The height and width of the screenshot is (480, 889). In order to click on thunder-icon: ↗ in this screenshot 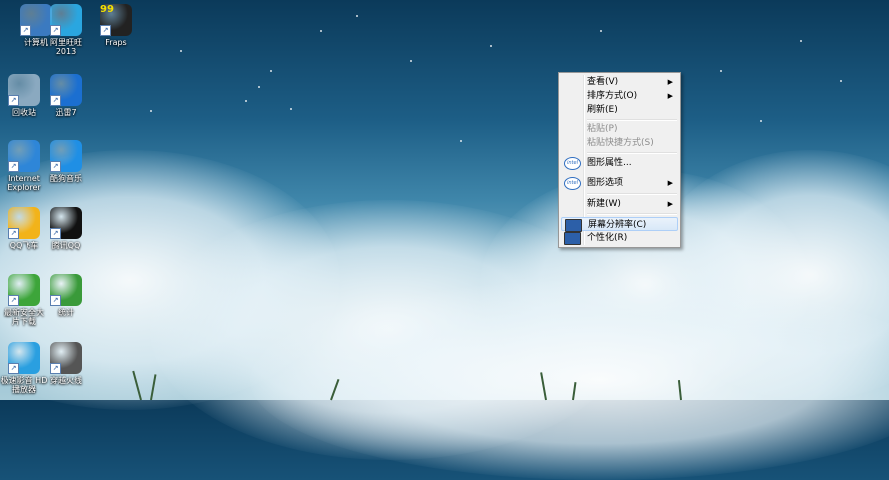, I will do `click(66, 90)`.